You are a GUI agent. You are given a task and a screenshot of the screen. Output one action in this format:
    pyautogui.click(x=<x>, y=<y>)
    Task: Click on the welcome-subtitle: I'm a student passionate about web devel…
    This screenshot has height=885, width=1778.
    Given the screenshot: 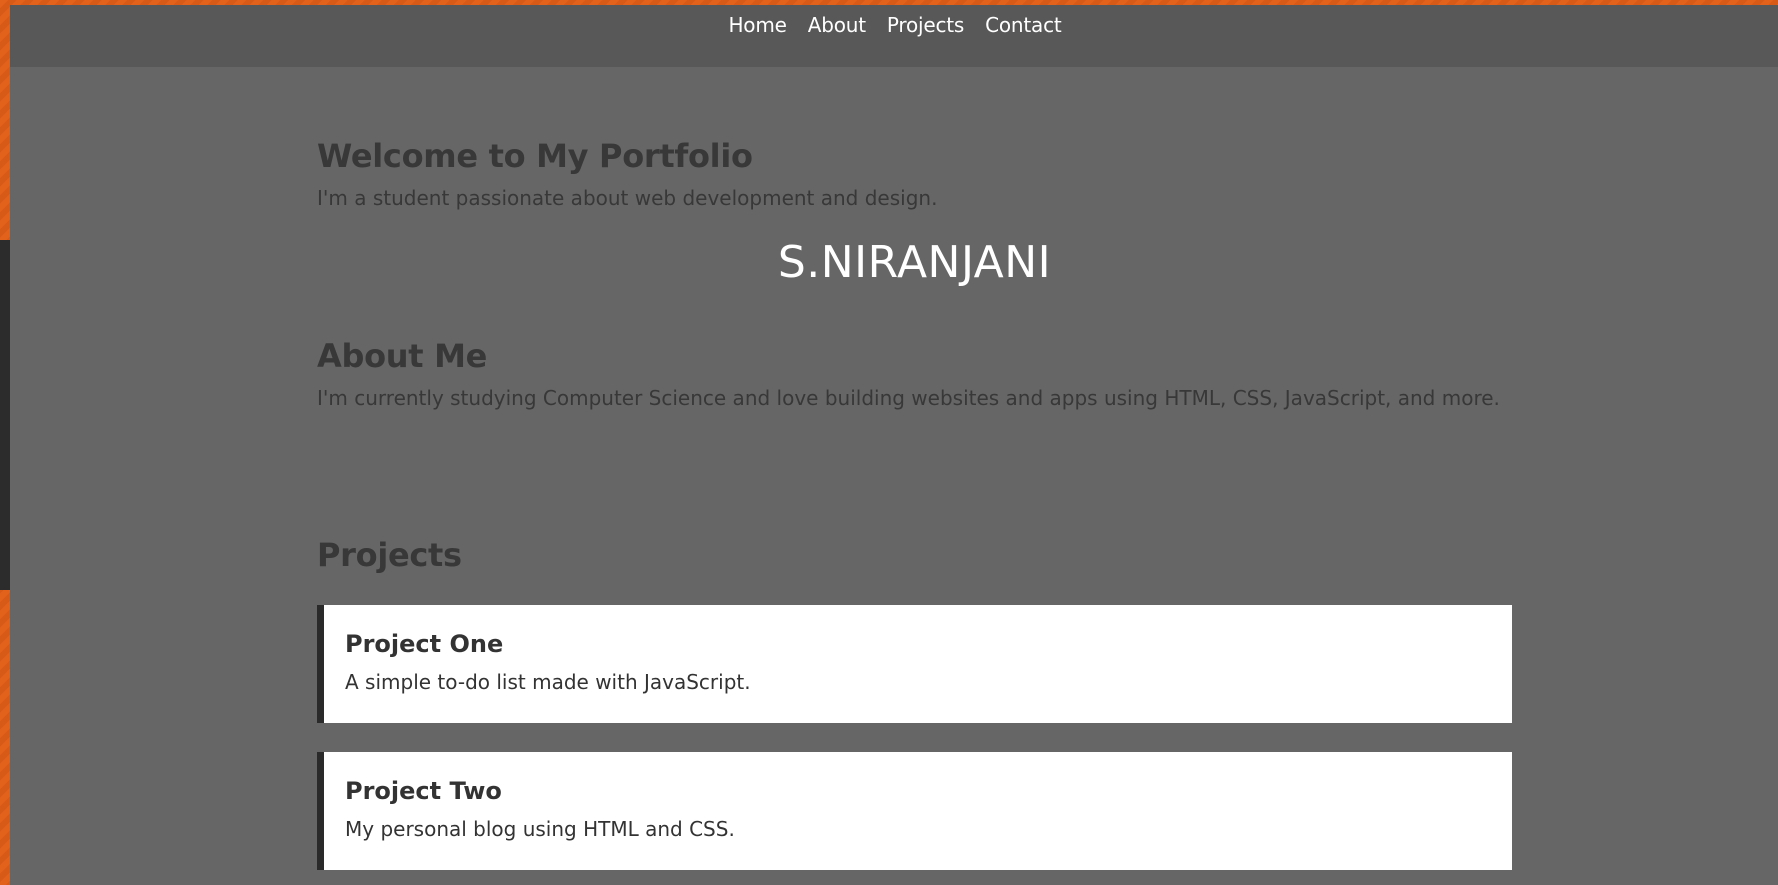 What is the action you would take?
    pyautogui.click(x=627, y=198)
    